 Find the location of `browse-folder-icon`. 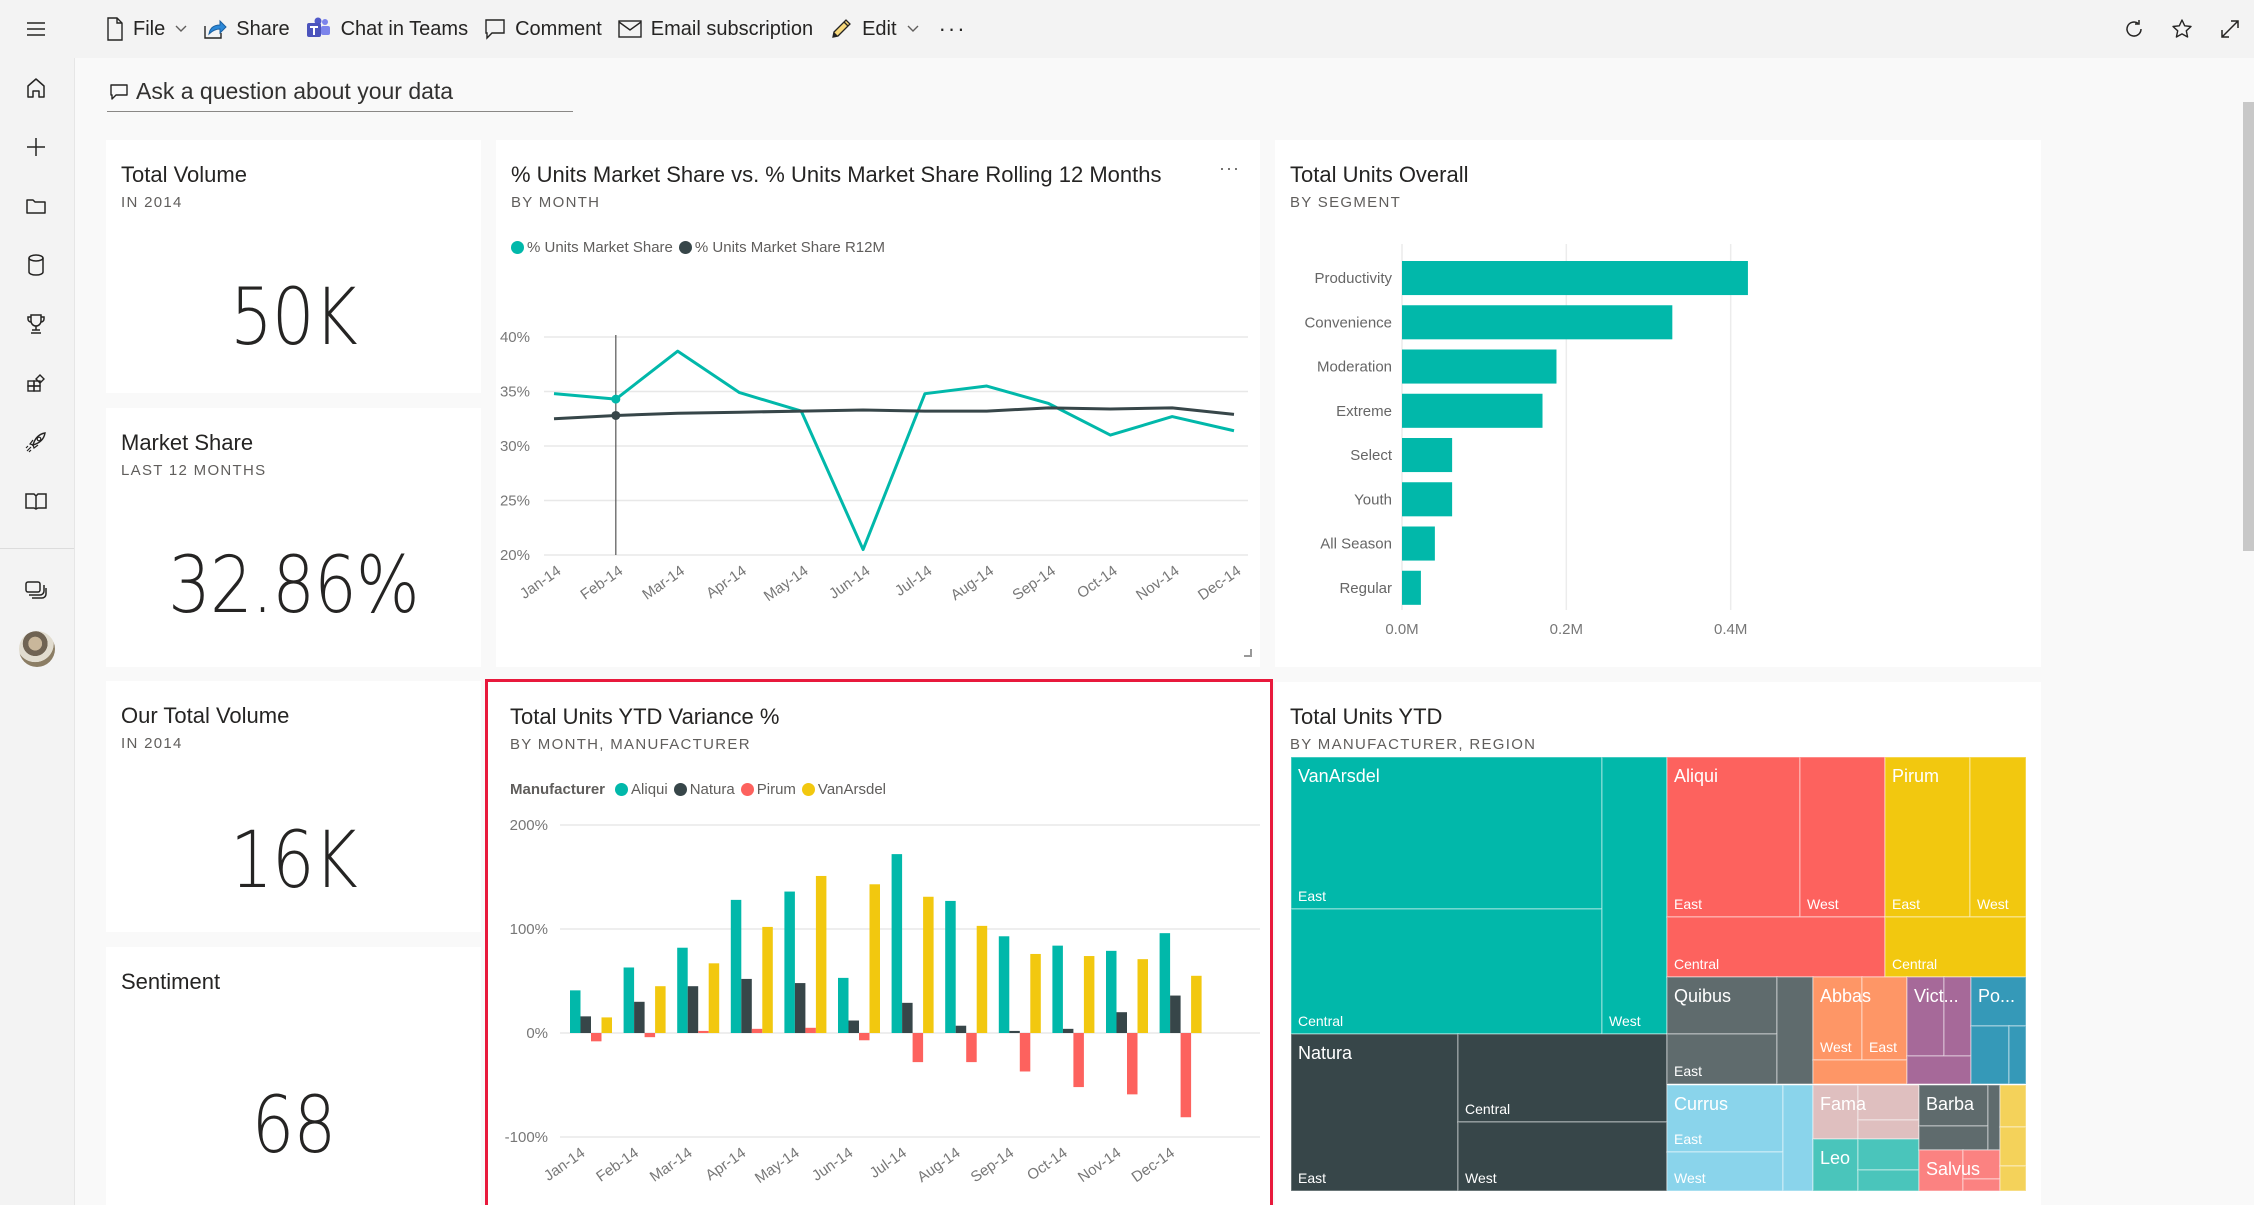

browse-folder-icon is located at coordinates (36, 206).